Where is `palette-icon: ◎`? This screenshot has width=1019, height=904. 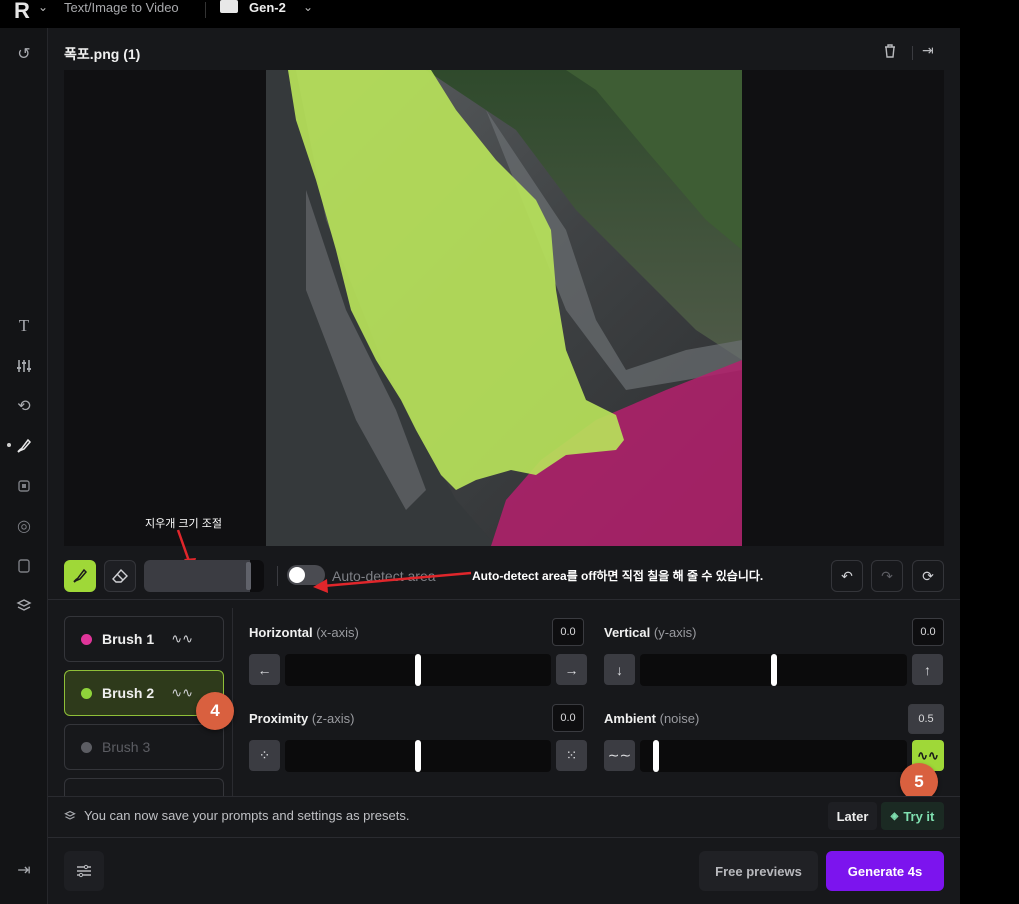
palette-icon: ◎ is located at coordinates (24, 526).